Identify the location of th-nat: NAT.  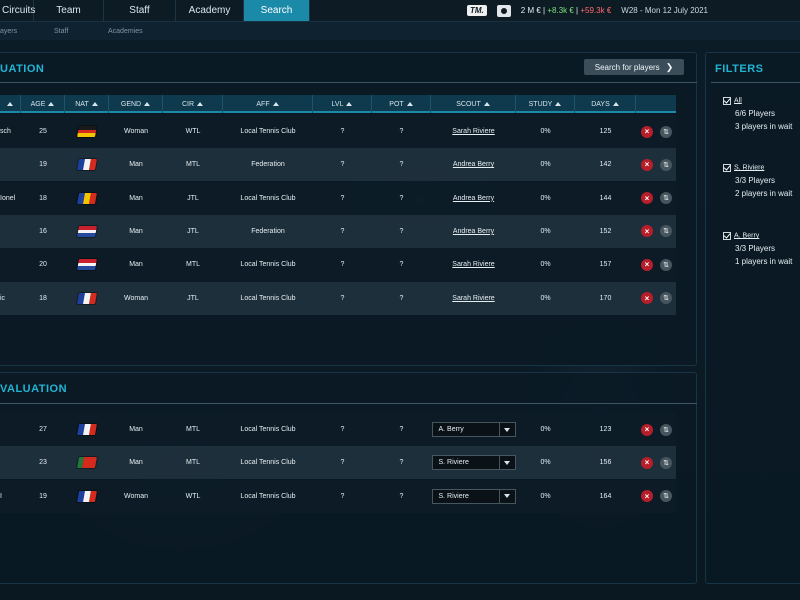
(87, 104).